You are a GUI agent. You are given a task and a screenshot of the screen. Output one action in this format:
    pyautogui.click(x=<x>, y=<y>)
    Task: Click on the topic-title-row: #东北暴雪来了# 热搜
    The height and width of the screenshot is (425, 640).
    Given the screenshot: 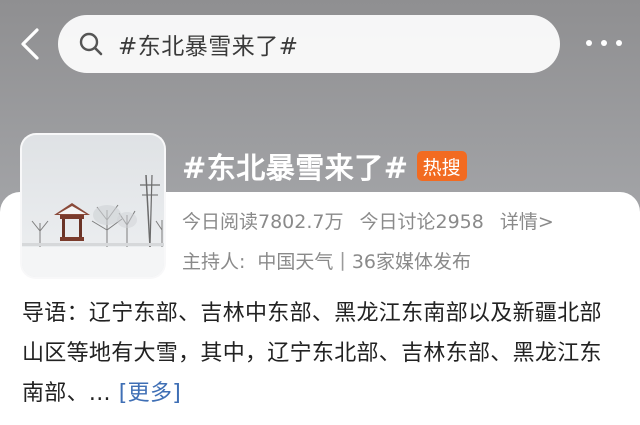 What is the action you would take?
    pyautogui.click(x=324, y=166)
    